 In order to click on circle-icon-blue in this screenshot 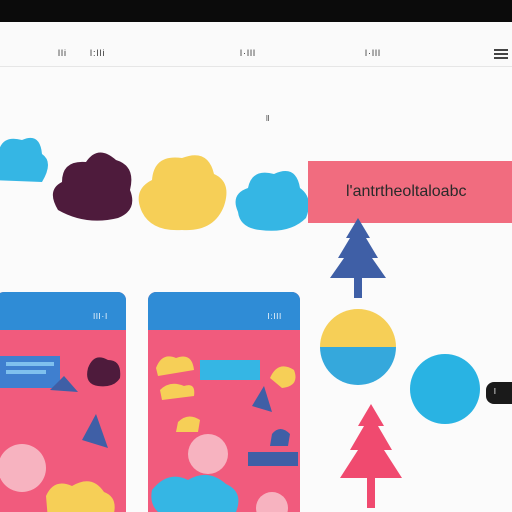, I will do `click(445, 389)`.